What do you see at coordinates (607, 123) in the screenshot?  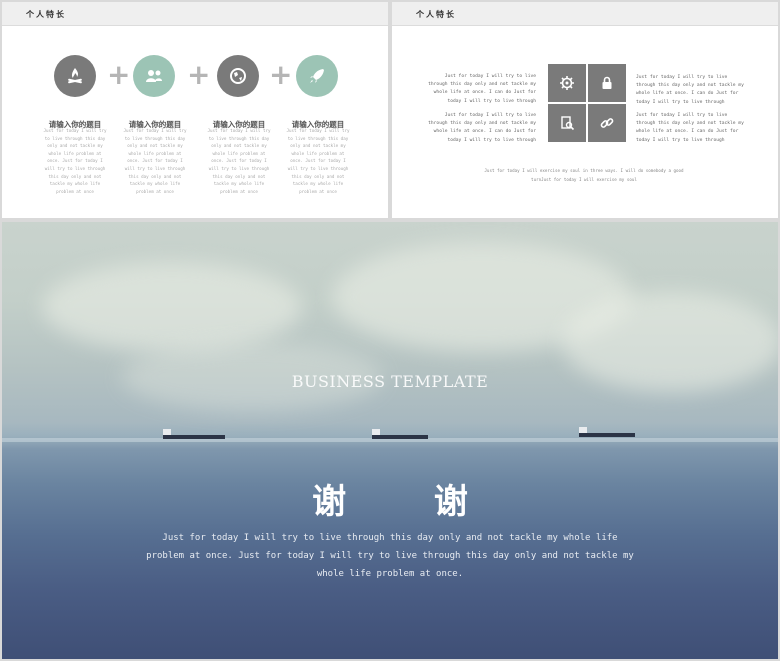 I see `link-icon` at bounding box center [607, 123].